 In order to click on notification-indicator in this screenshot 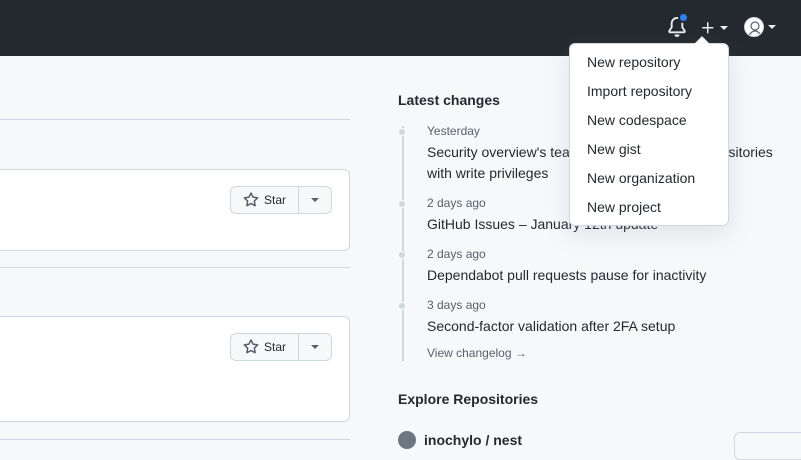, I will do `click(683, 17)`.